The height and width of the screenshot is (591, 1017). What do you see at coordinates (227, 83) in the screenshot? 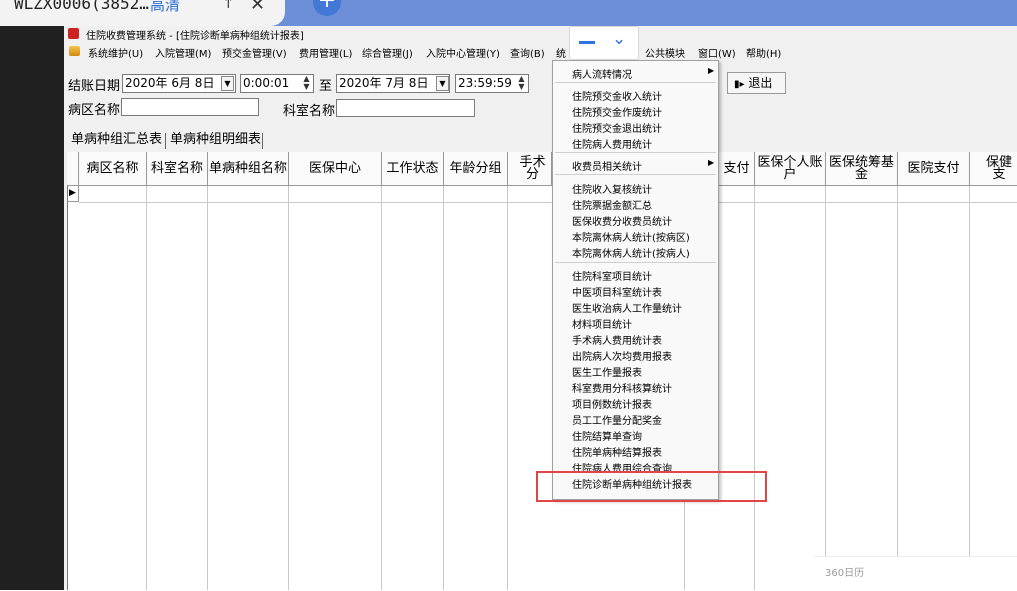
I see `date-from-dropdown-icon: ▼` at bounding box center [227, 83].